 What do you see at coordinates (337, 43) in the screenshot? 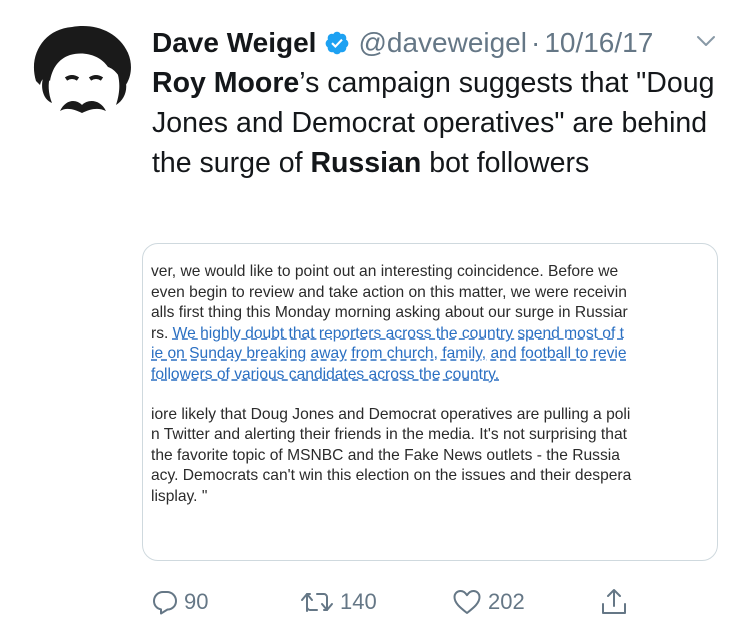
I see `verified-badge-icon` at bounding box center [337, 43].